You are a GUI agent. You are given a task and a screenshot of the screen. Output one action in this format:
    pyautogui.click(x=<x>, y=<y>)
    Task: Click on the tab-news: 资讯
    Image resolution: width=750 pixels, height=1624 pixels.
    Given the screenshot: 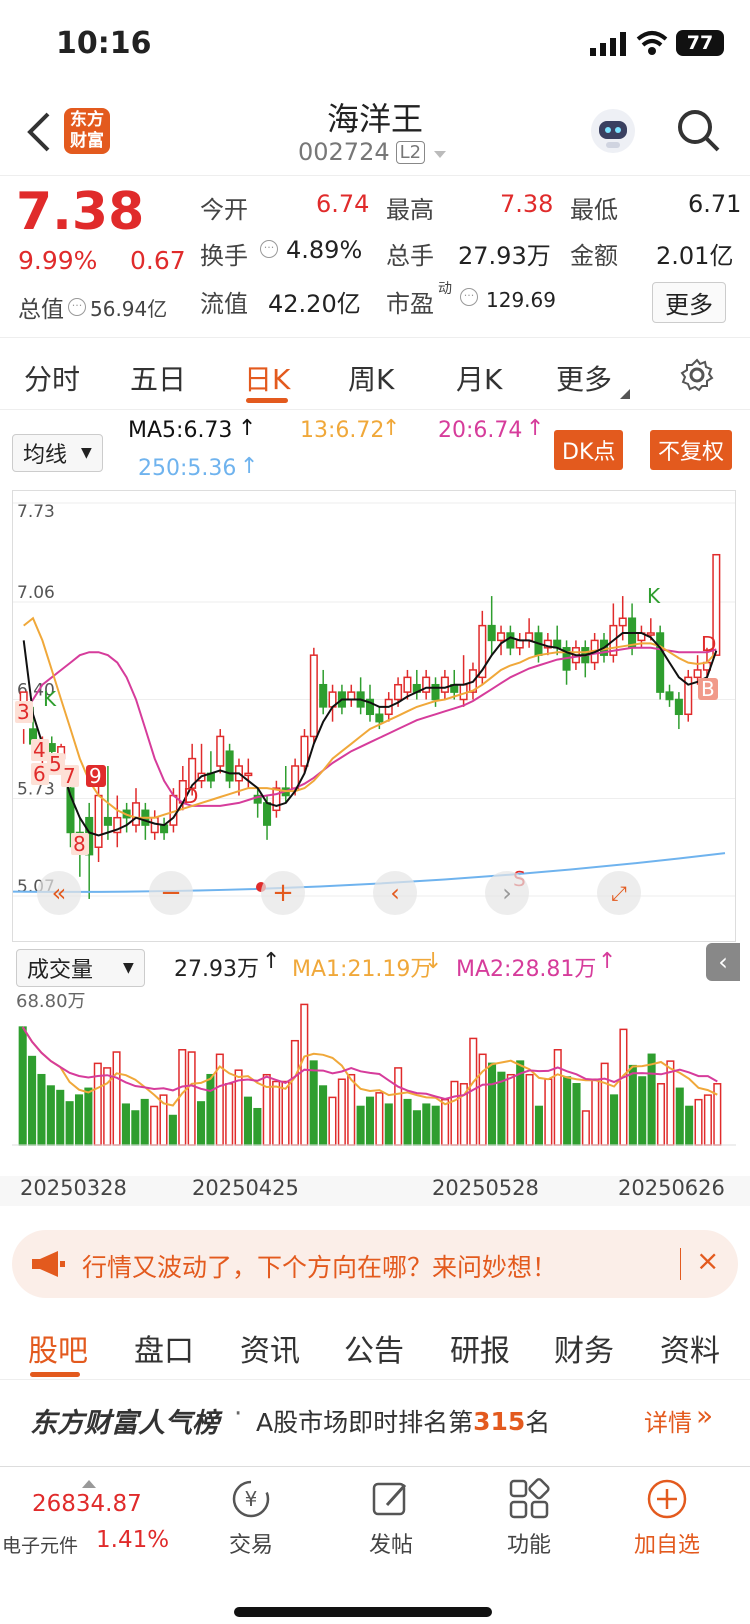 What is the action you would take?
    pyautogui.click(x=270, y=1348)
    